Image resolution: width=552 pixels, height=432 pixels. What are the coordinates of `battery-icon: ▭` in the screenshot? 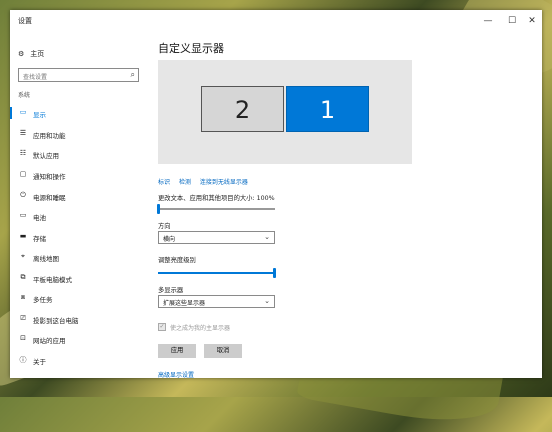 It's located at (23, 215).